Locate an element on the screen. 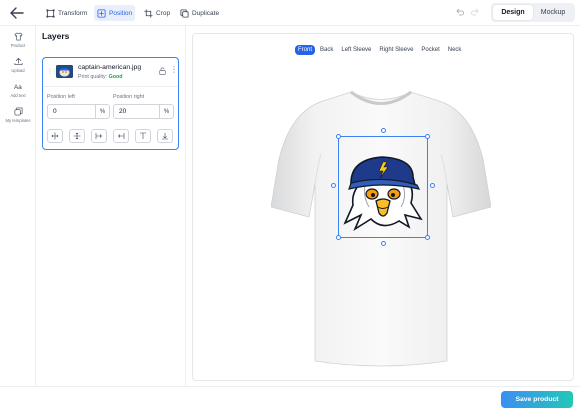 The height and width of the screenshot is (412, 580). bottom-bar: Save product is located at coordinates (290, 399).